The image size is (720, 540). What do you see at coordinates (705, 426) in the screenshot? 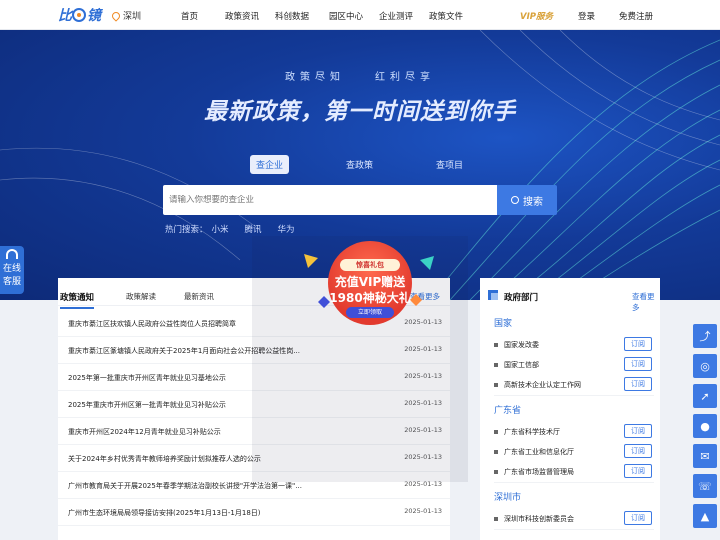
I see `user-icon: ●` at bounding box center [705, 426].